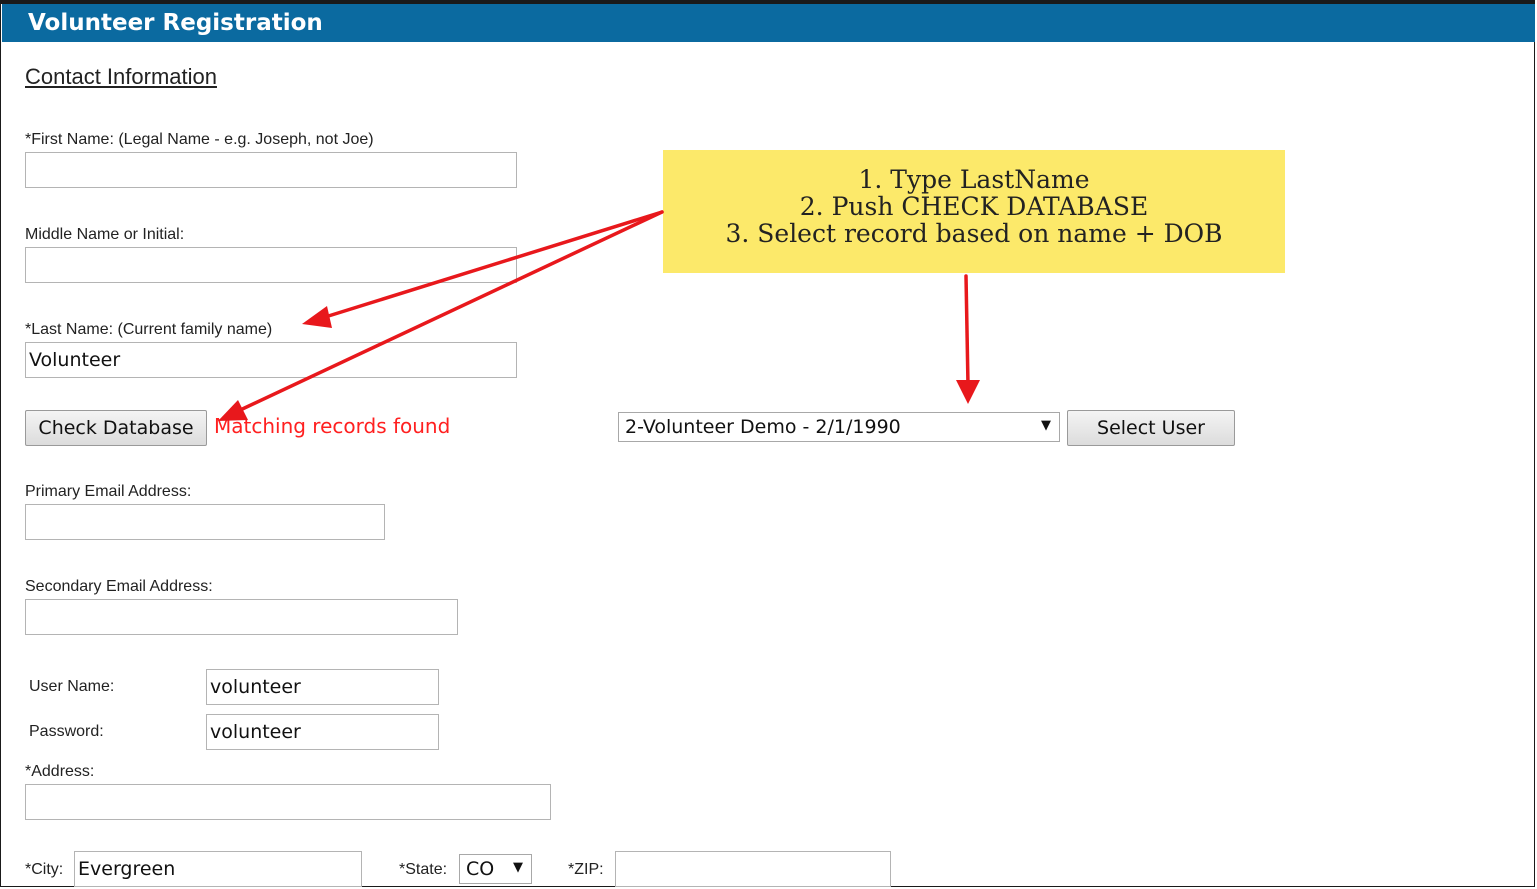 The height and width of the screenshot is (889, 1537). Describe the element at coordinates (241, 617) in the screenshot. I see `secondary-email-input` at that location.